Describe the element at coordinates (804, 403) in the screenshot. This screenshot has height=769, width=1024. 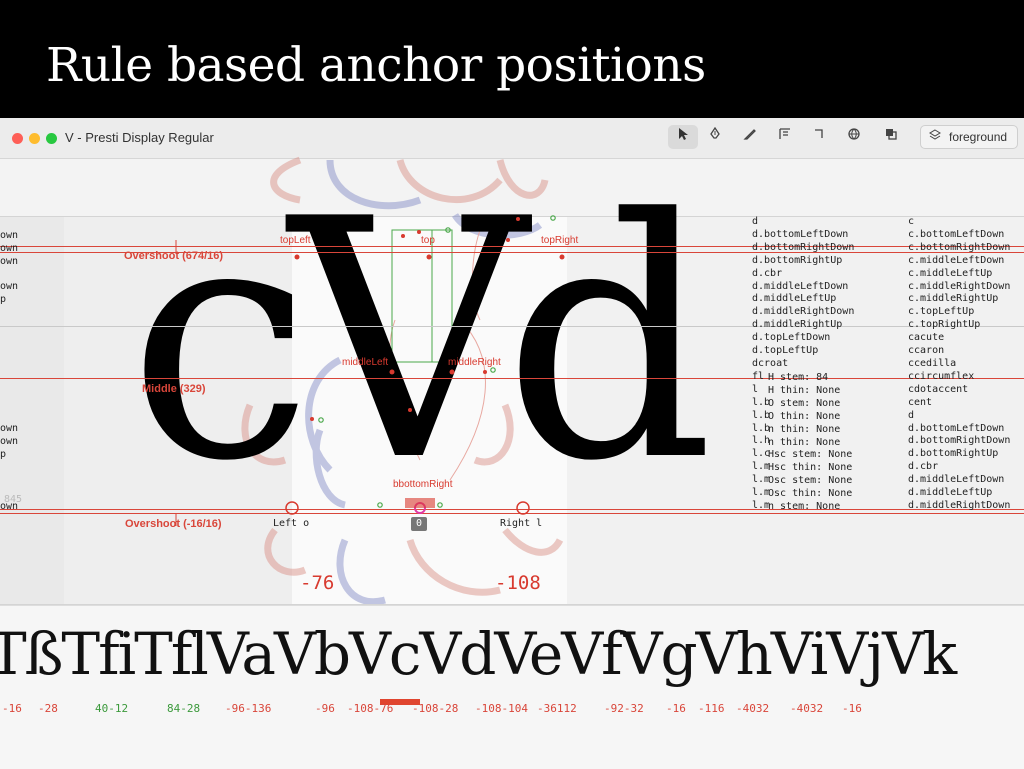
I see `stem-info-line: O stem: None` at that location.